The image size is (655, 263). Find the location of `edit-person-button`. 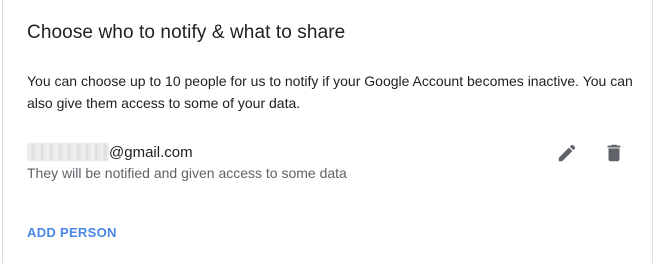

edit-person-button is located at coordinates (567, 153).